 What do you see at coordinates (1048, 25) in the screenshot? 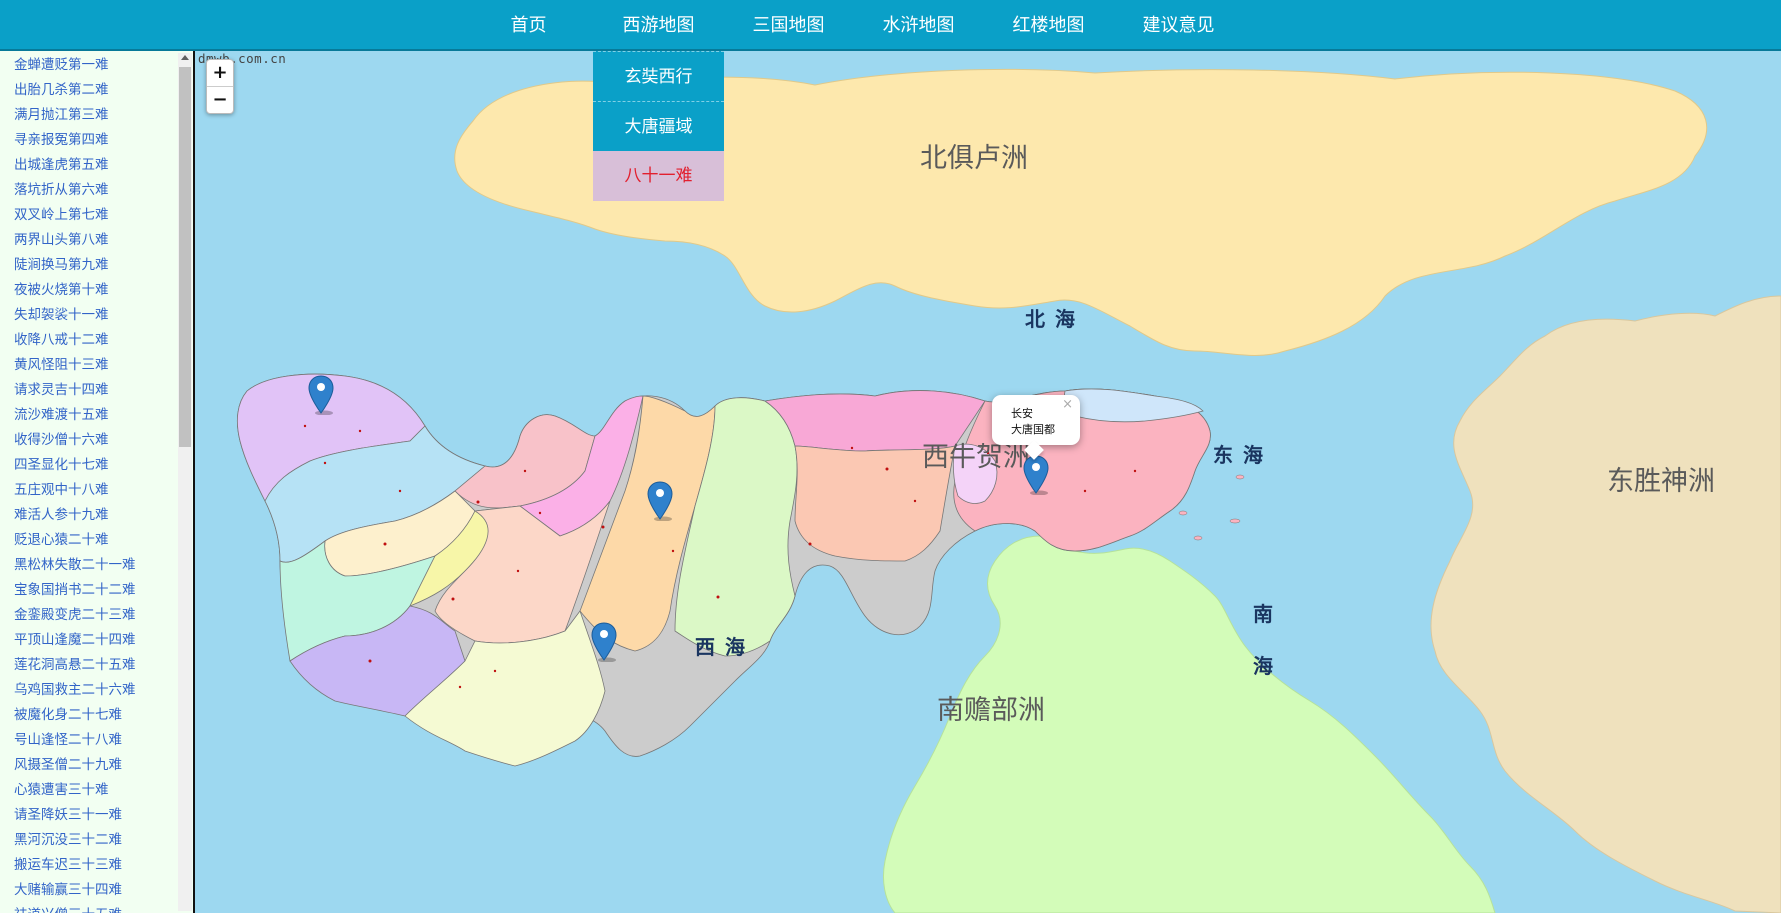
I see `nav-honglou-map: 红楼地图` at bounding box center [1048, 25].